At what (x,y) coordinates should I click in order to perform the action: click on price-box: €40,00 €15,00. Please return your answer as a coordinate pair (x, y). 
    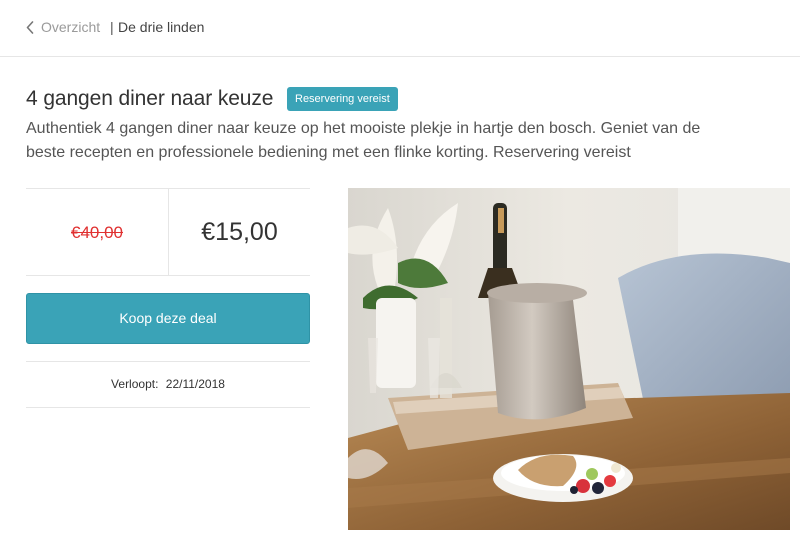
    Looking at the image, I should click on (168, 232).